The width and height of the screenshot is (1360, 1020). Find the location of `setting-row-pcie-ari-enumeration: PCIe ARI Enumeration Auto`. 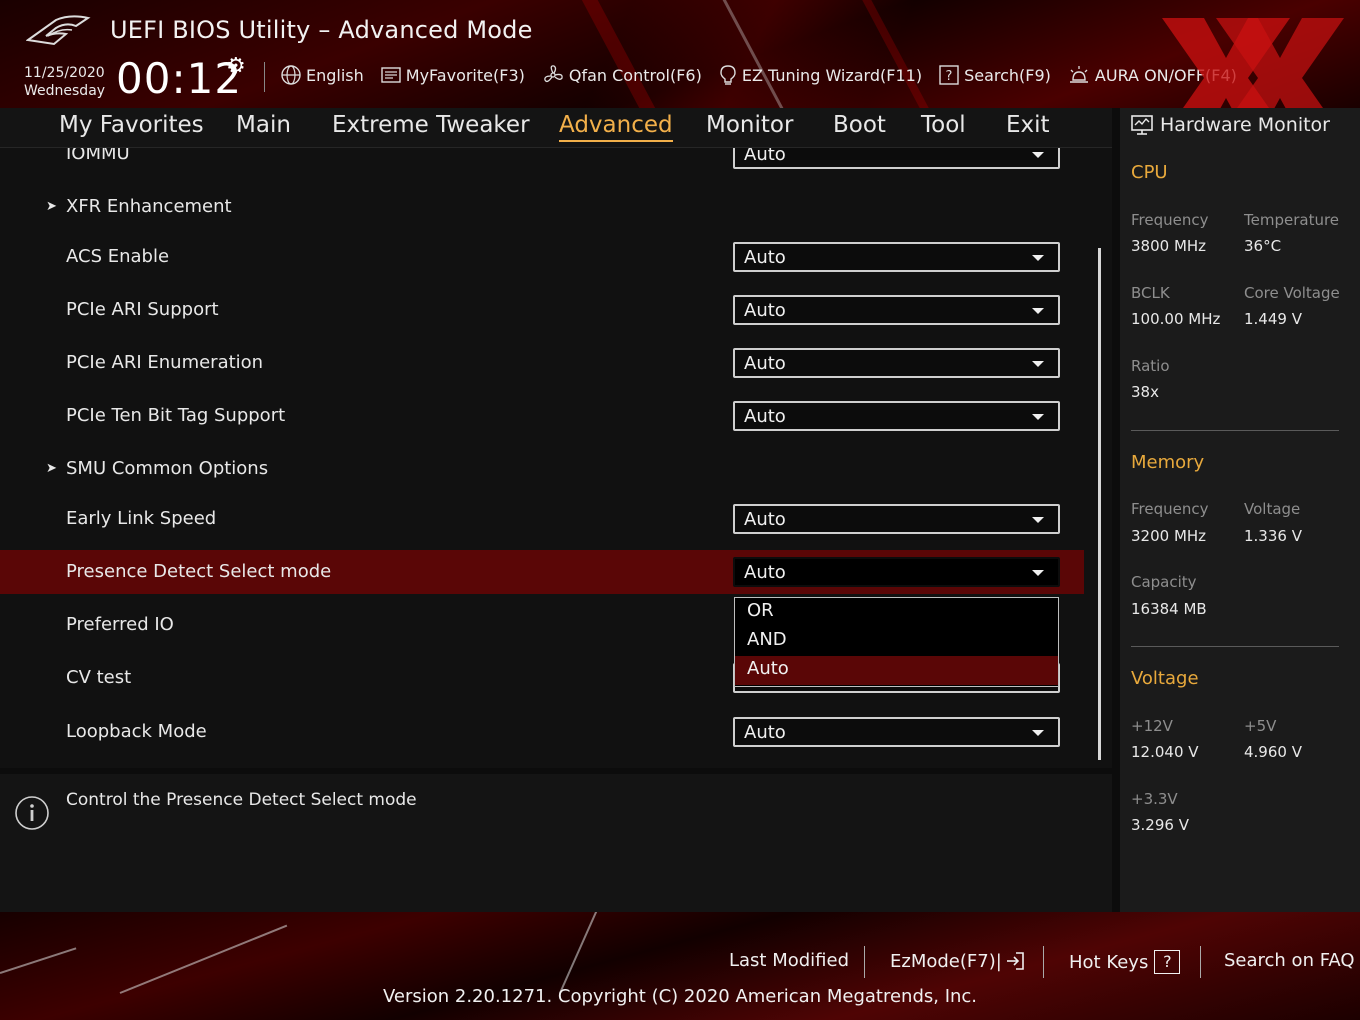

setting-row-pcie-ari-enumeration: PCIe ARI Enumeration Auto is located at coordinates (542, 363).